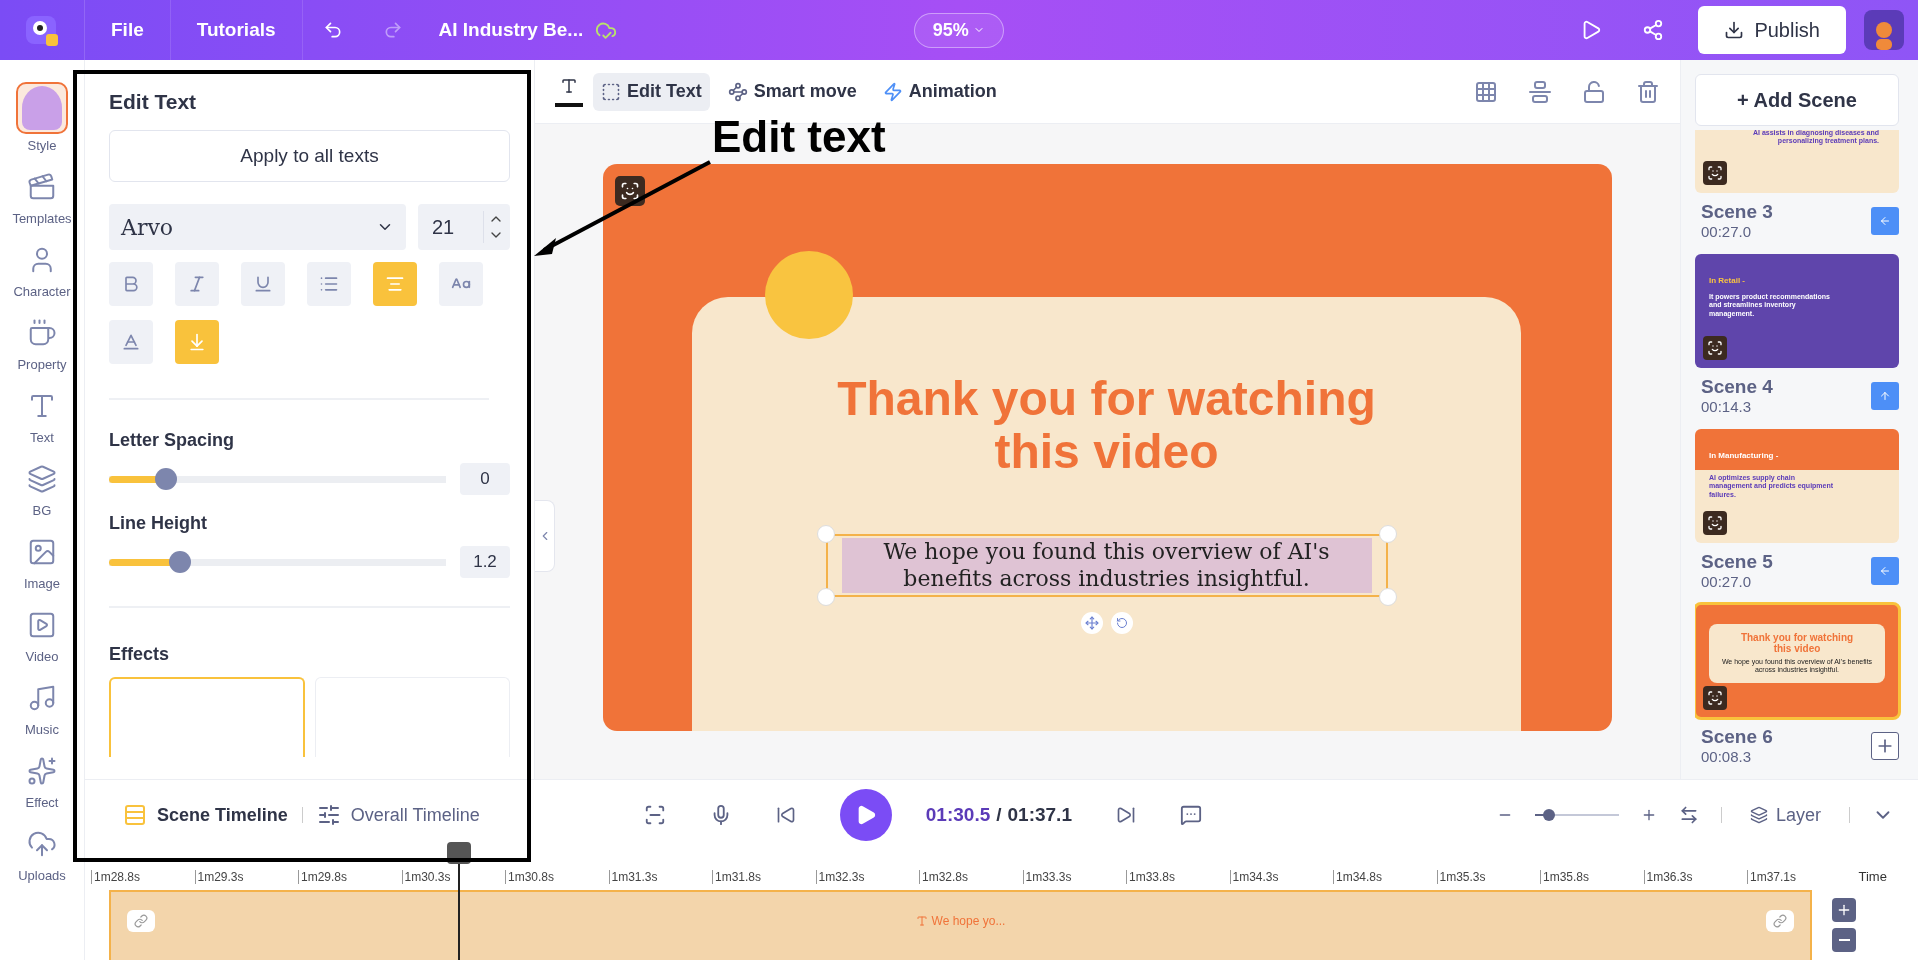 This screenshot has width=1918, height=960. I want to click on publish-button: Publish, so click(1772, 30).